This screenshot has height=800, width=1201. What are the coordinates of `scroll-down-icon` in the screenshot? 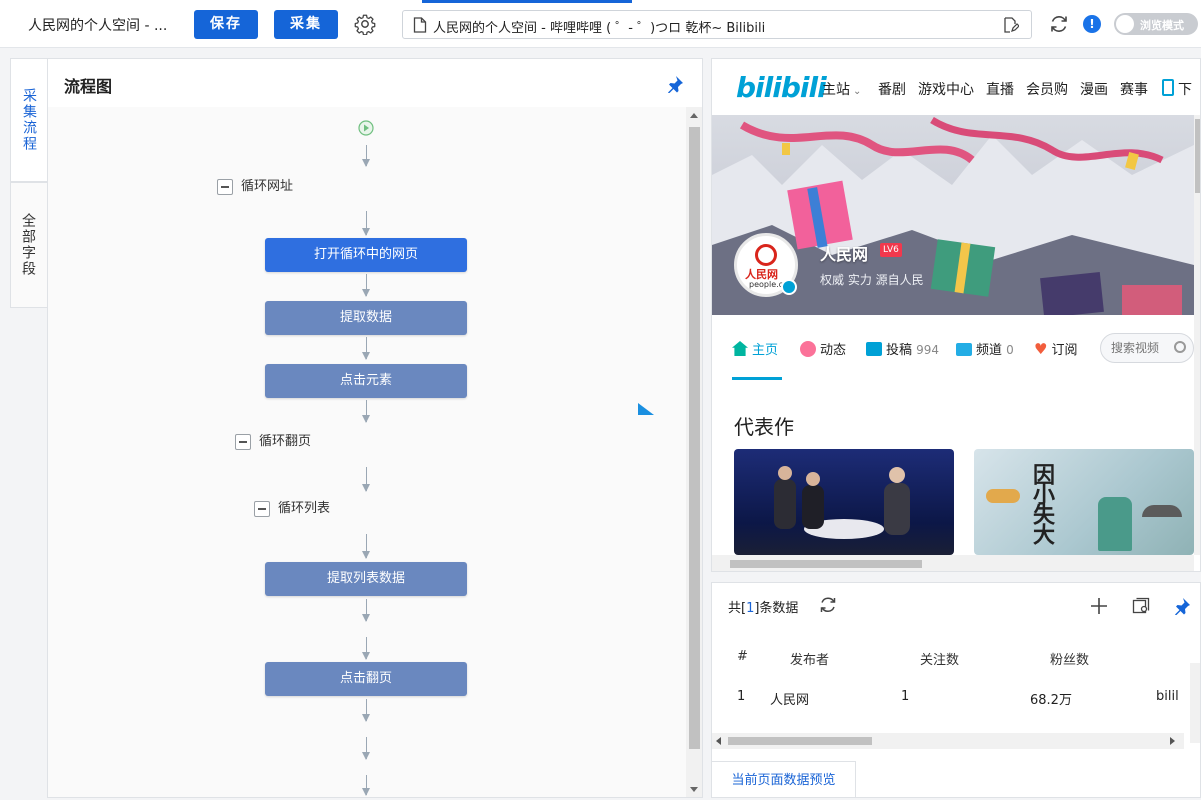 It's located at (694, 789).